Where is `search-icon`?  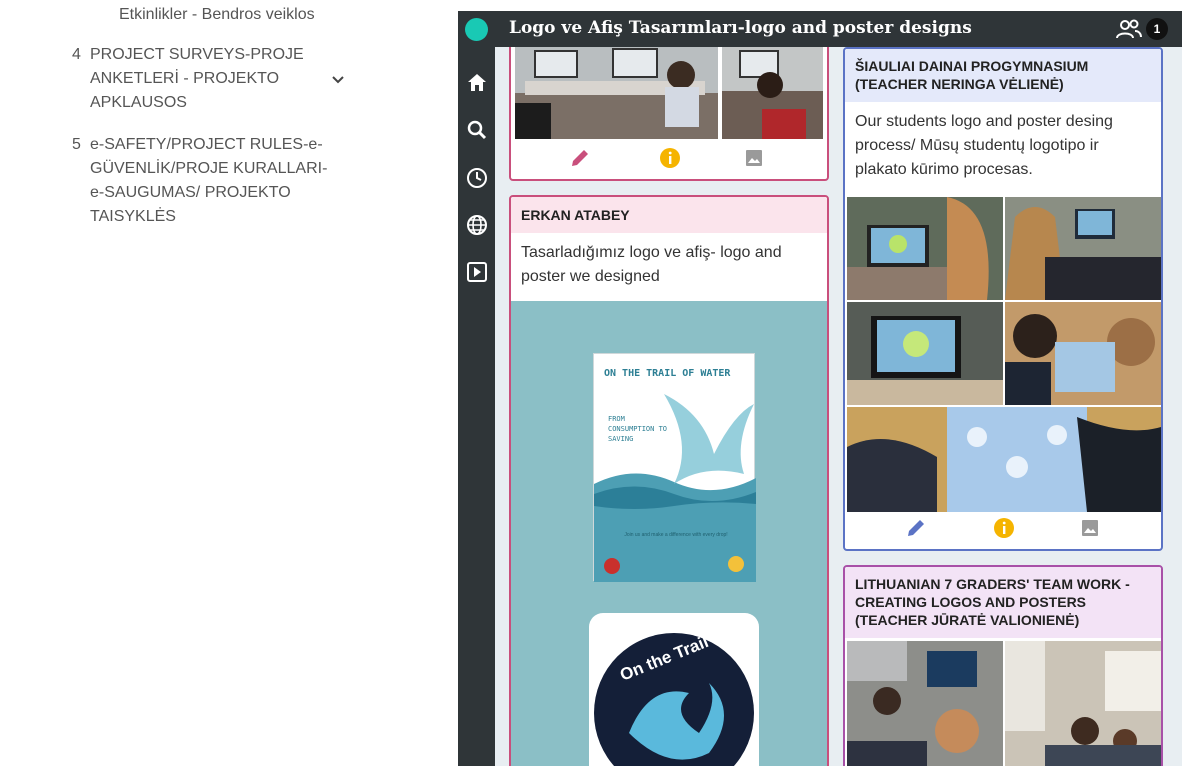 search-icon is located at coordinates (477, 130).